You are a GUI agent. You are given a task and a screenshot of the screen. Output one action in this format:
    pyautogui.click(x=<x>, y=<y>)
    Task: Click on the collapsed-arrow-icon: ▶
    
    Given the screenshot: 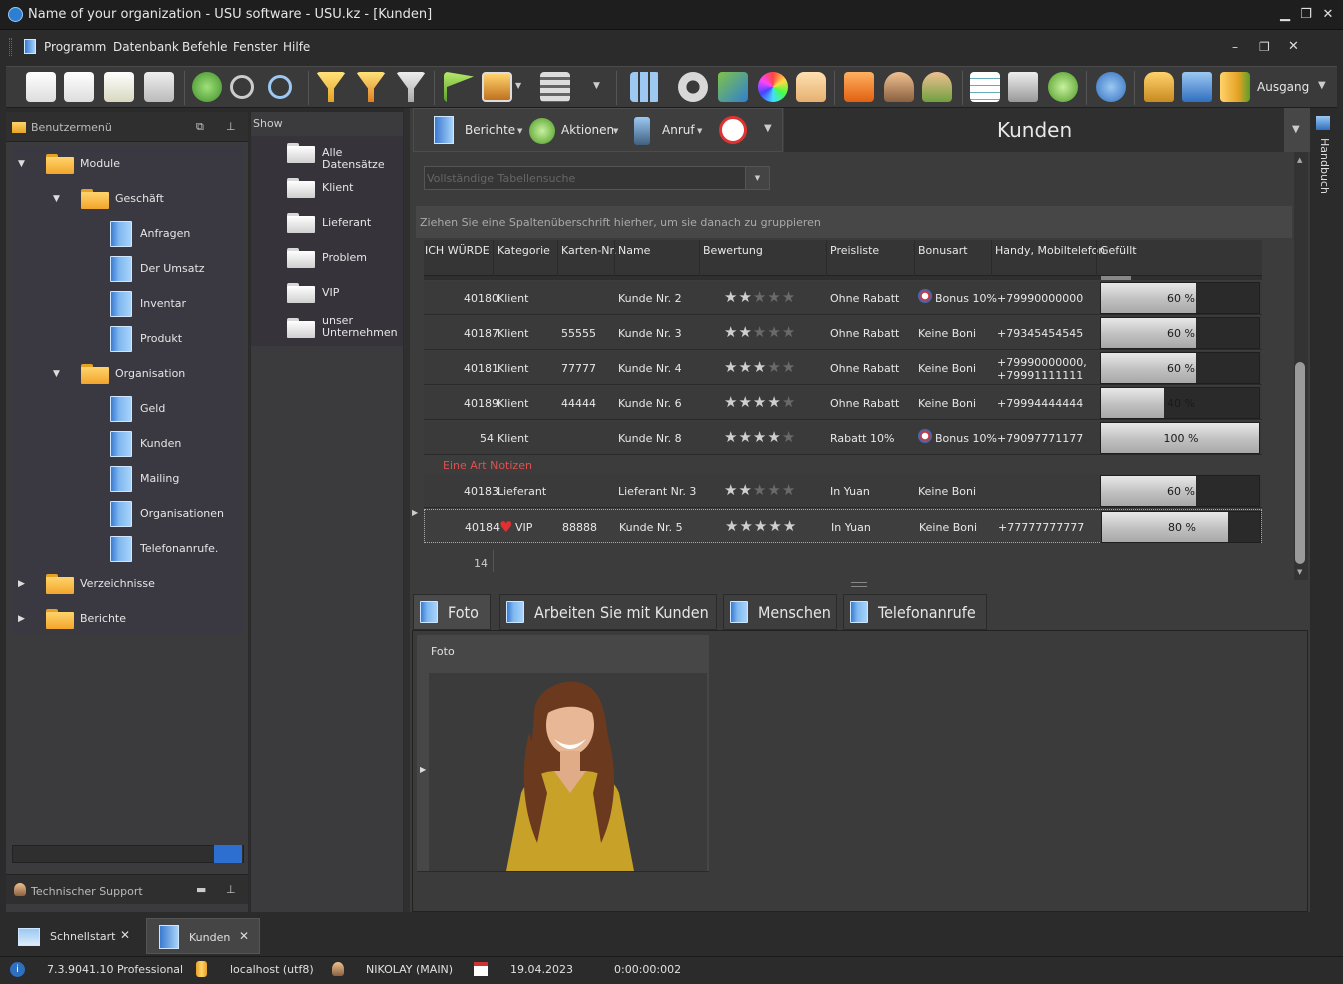 What is the action you would take?
    pyautogui.click(x=26, y=619)
    